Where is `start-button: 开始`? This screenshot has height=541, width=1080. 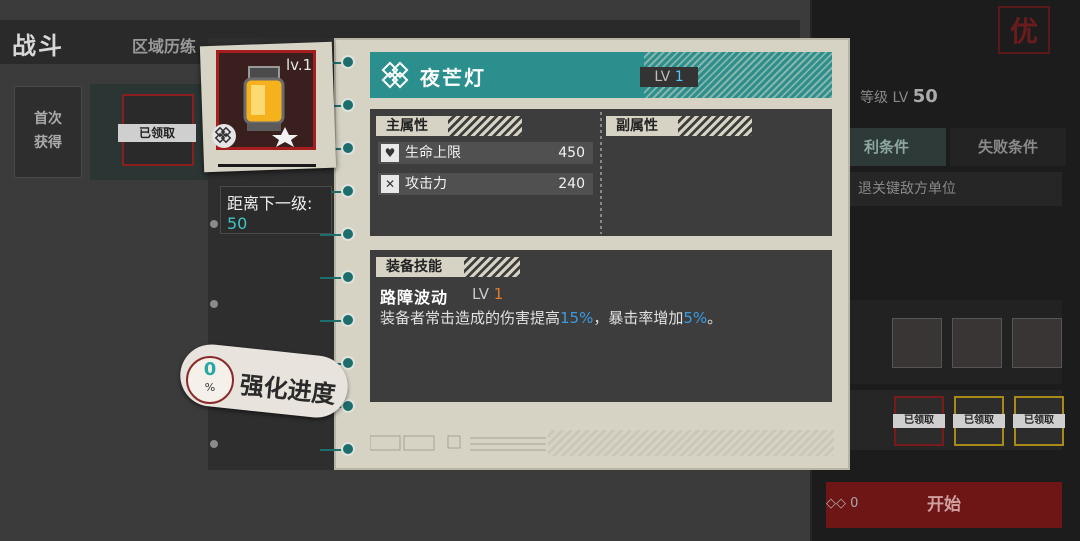 start-button: 开始 is located at coordinates (944, 505).